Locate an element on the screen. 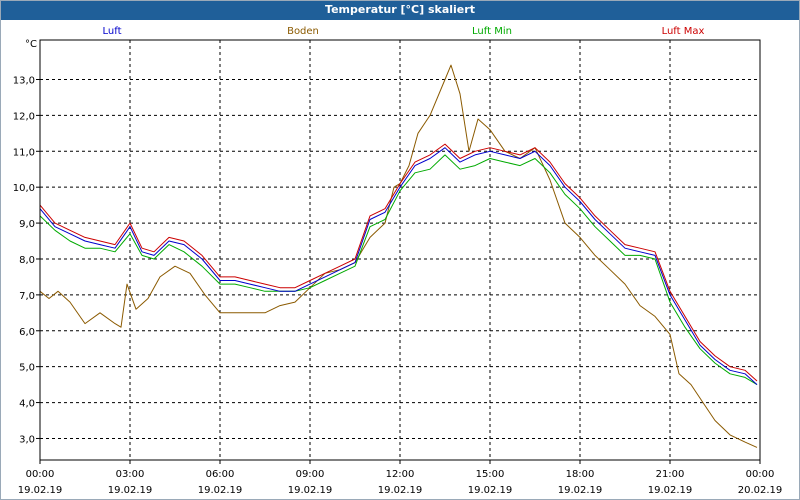 This screenshot has width=800, height=500. y-tick-label: 7,0 is located at coordinates (27, 296).